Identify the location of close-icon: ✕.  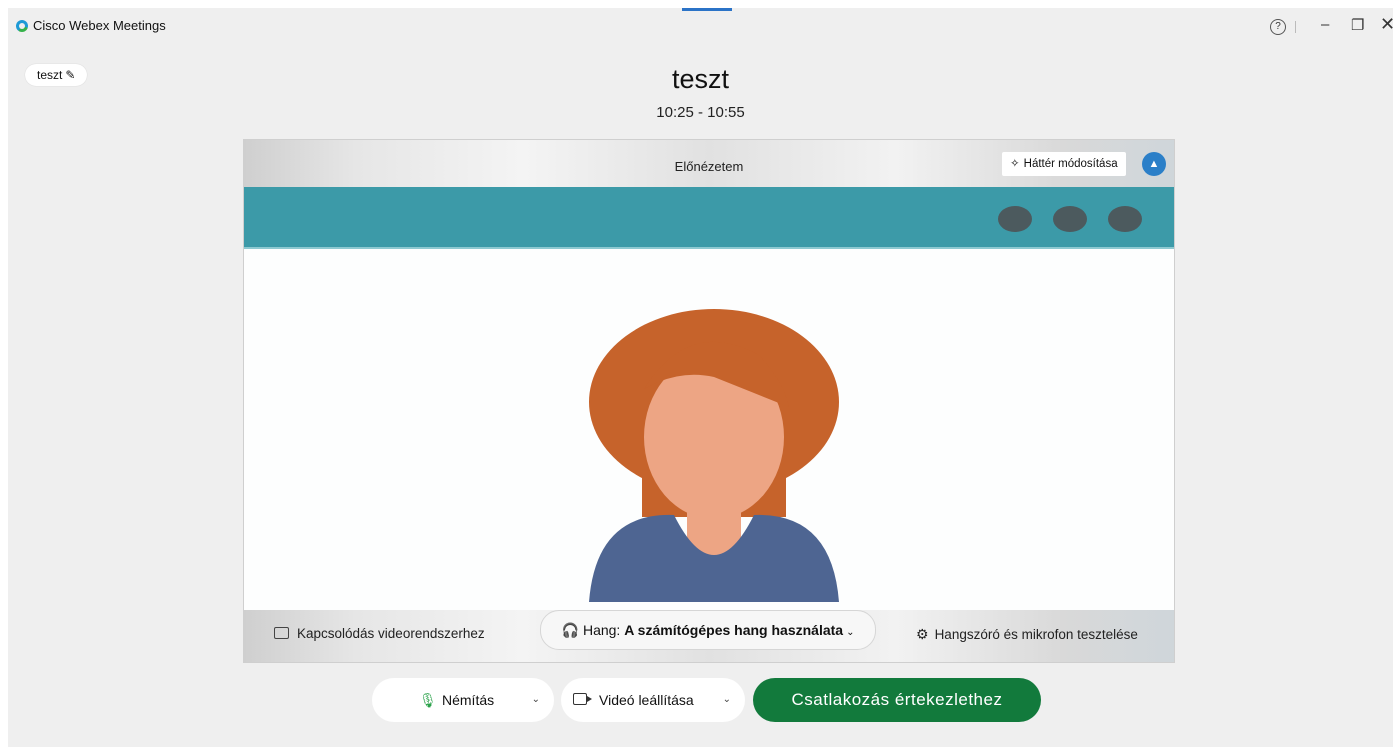
(1386, 24).